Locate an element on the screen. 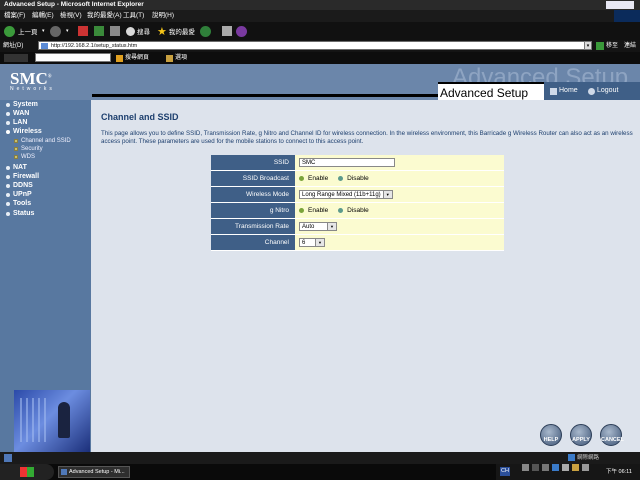 This screenshot has height=480, width=640. help-button: HELP is located at coordinates (551, 435).